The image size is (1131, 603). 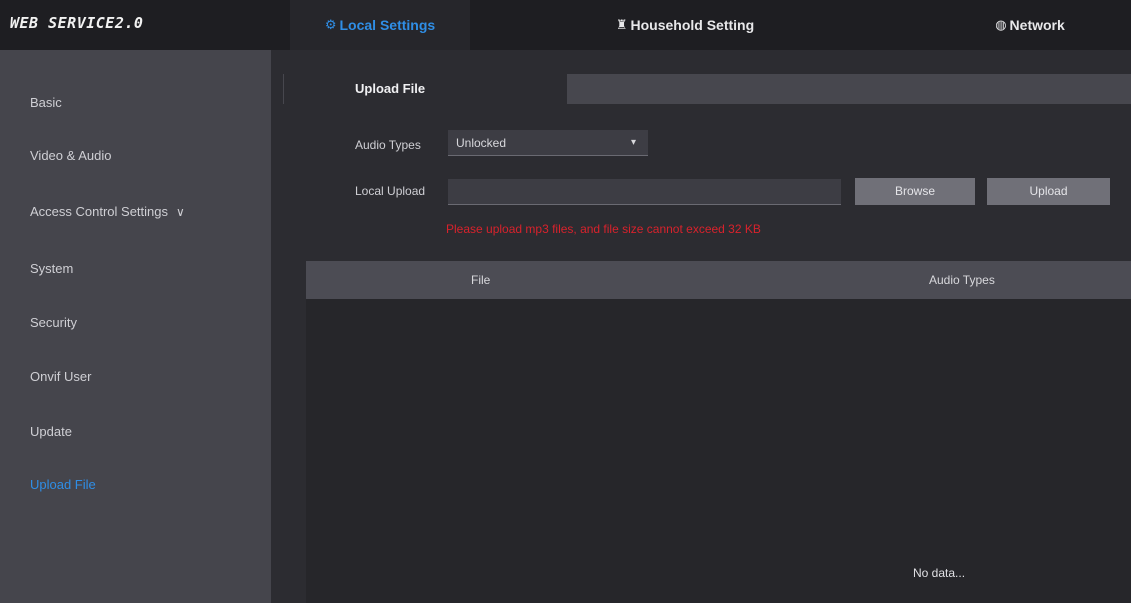 I want to click on sidebar-item-basic: Basic, so click(x=46, y=102).